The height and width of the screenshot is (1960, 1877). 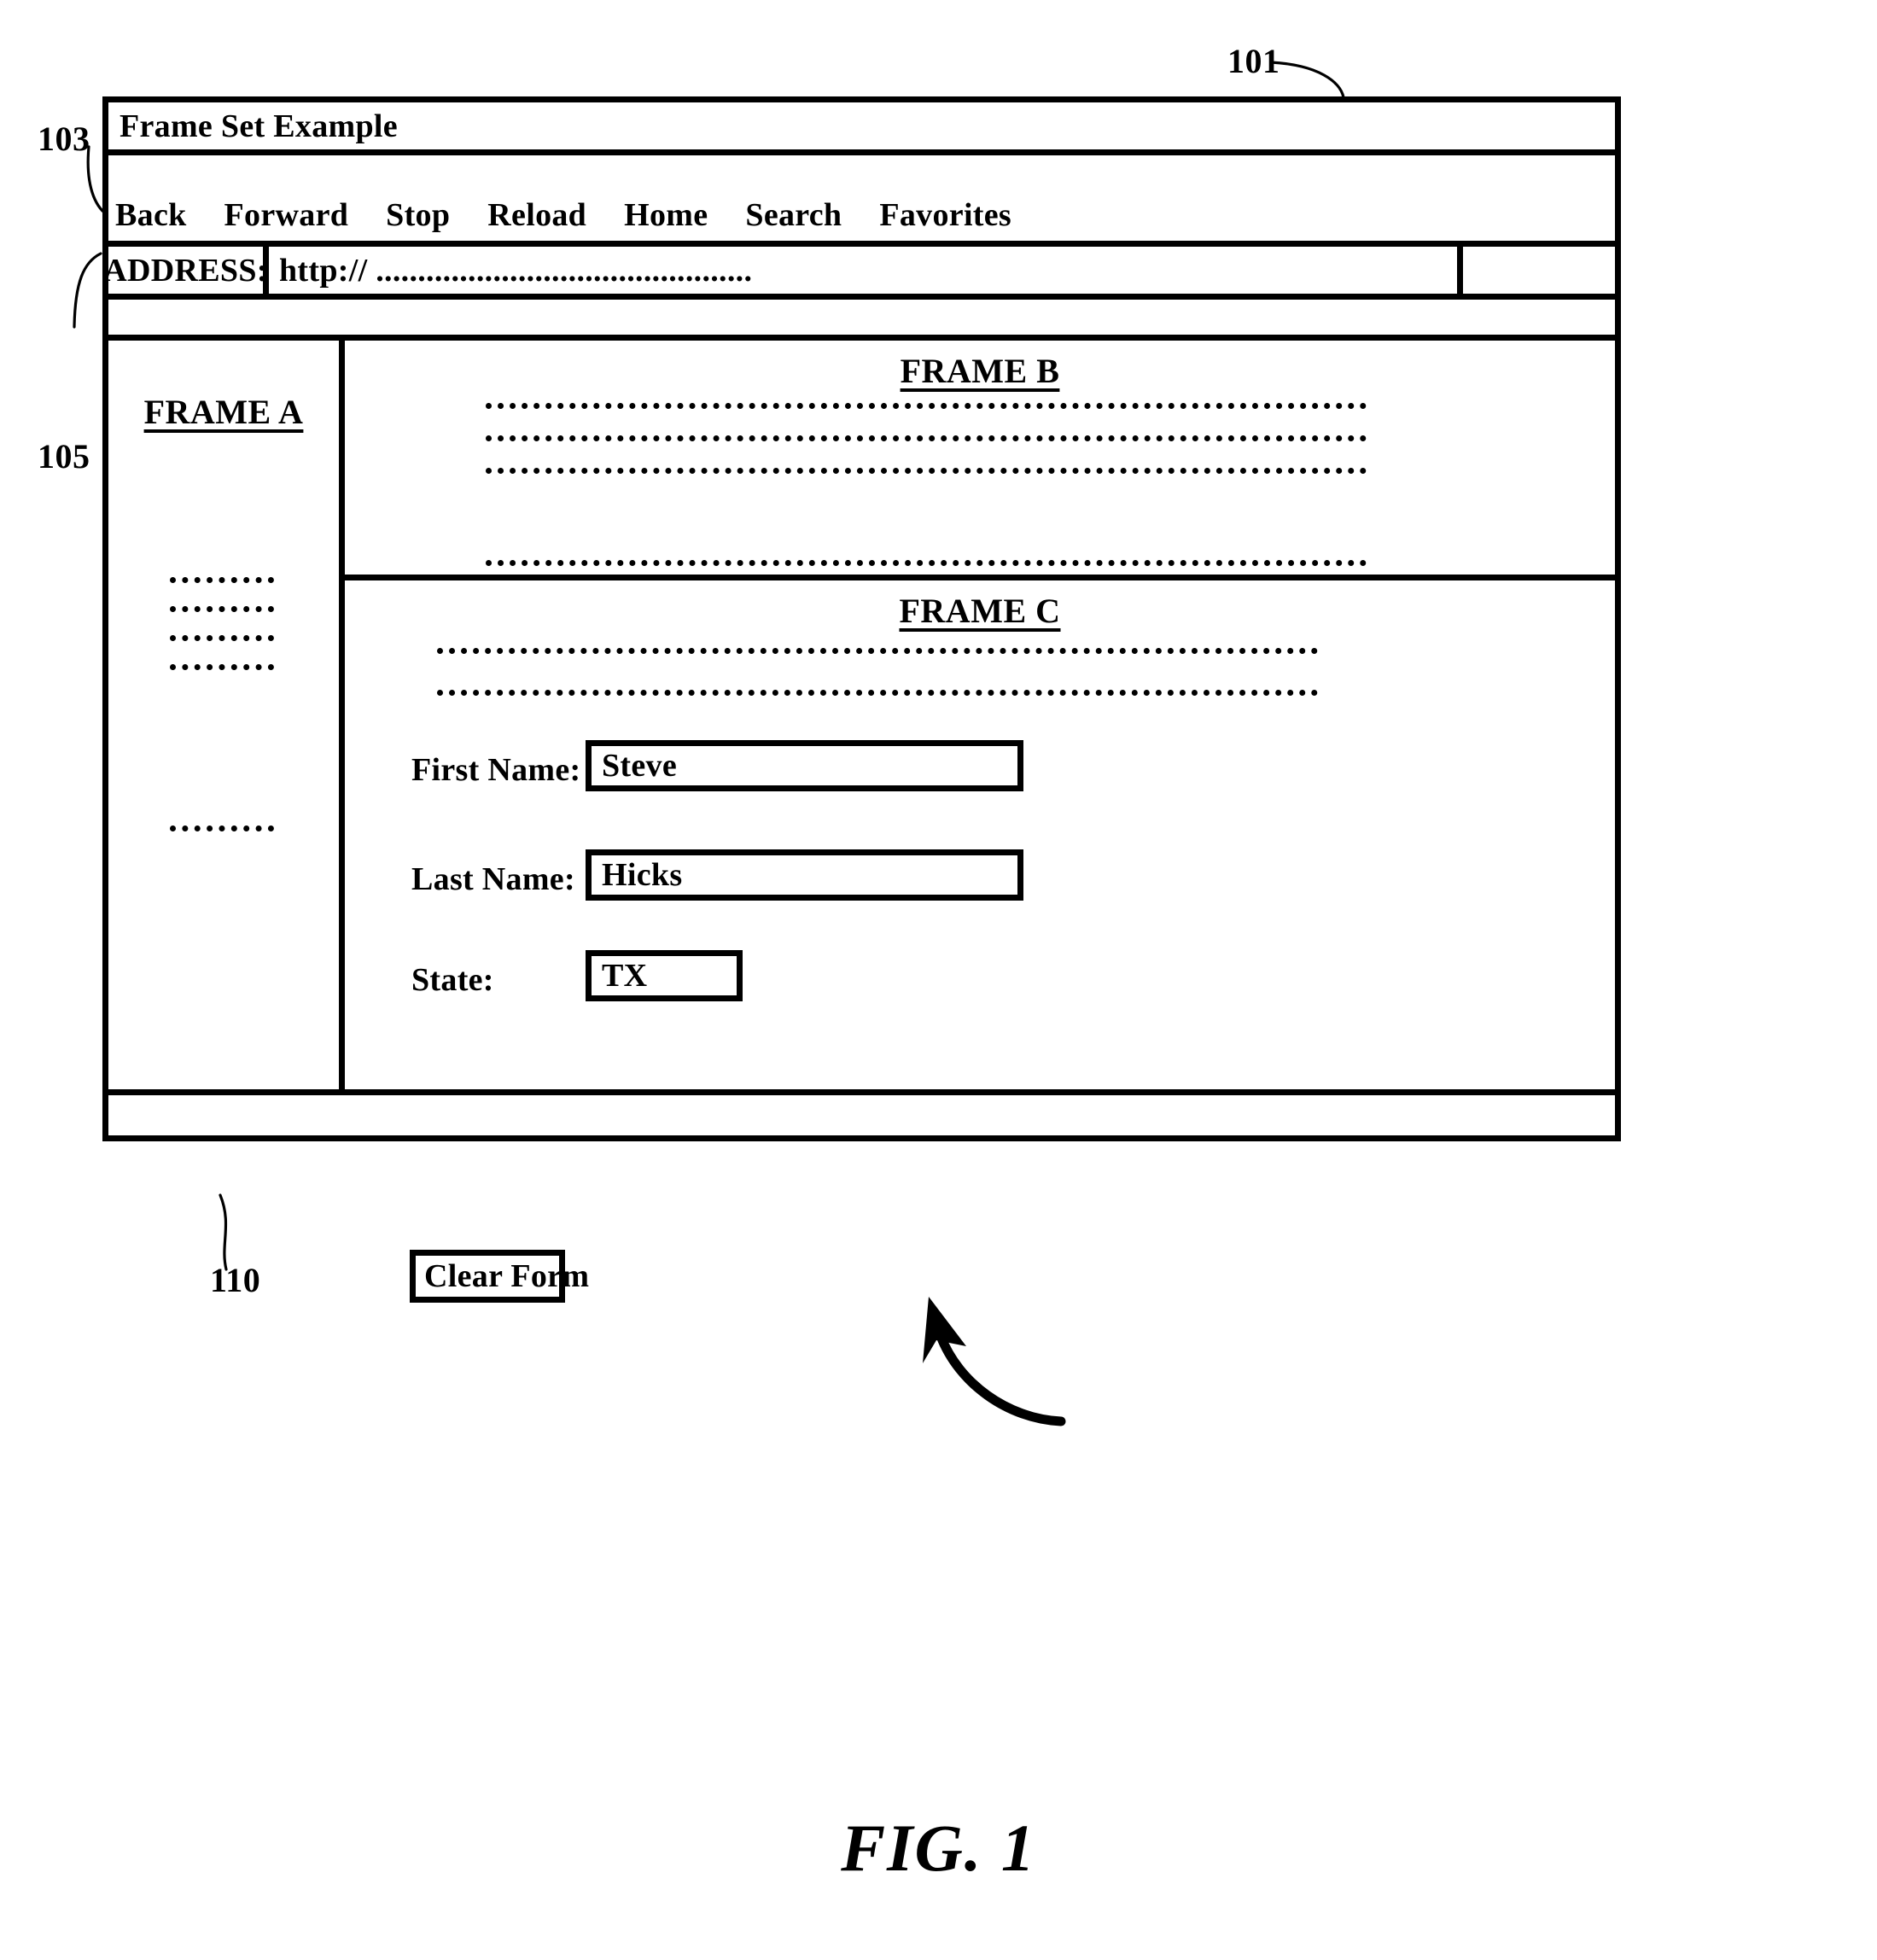 I want to click on first-name-input: Steve, so click(x=804, y=765).